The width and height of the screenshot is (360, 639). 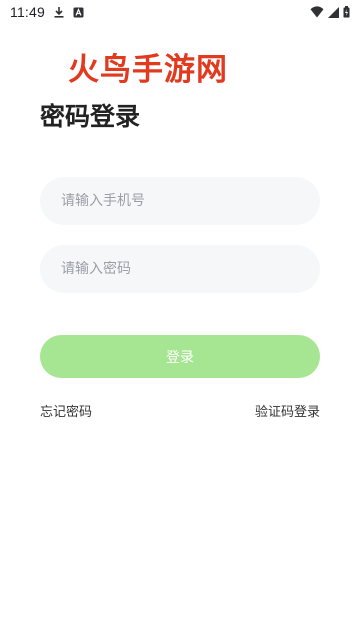 I want to click on code-login-link: 验证码登录, so click(x=287, y=413).